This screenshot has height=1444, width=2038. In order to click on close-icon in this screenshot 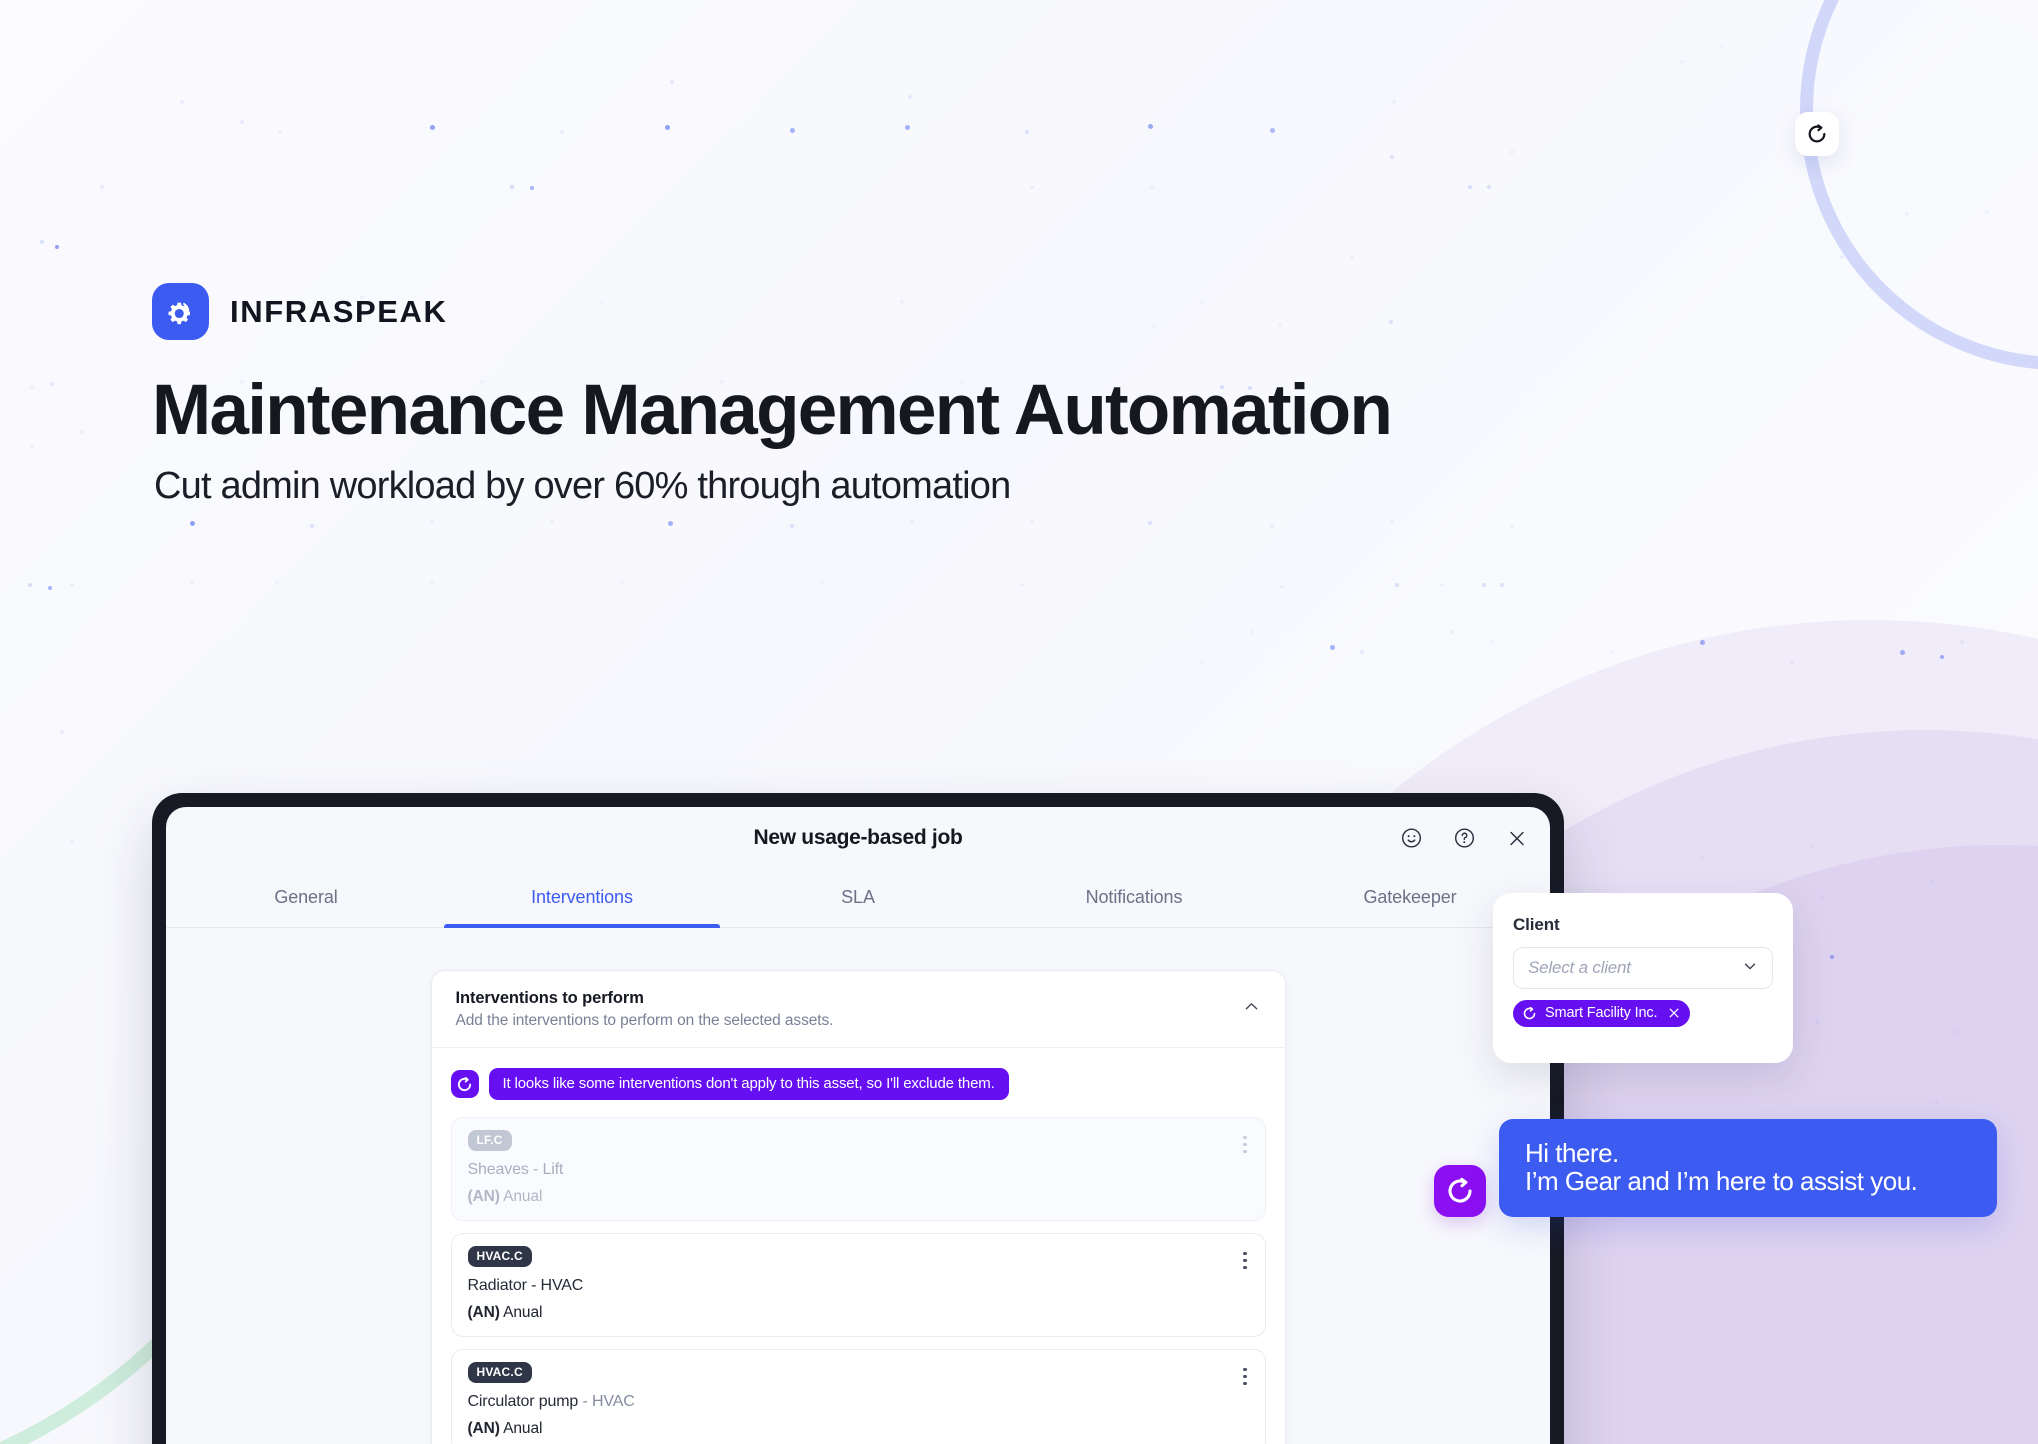, I will do `click(1517, 838)`.